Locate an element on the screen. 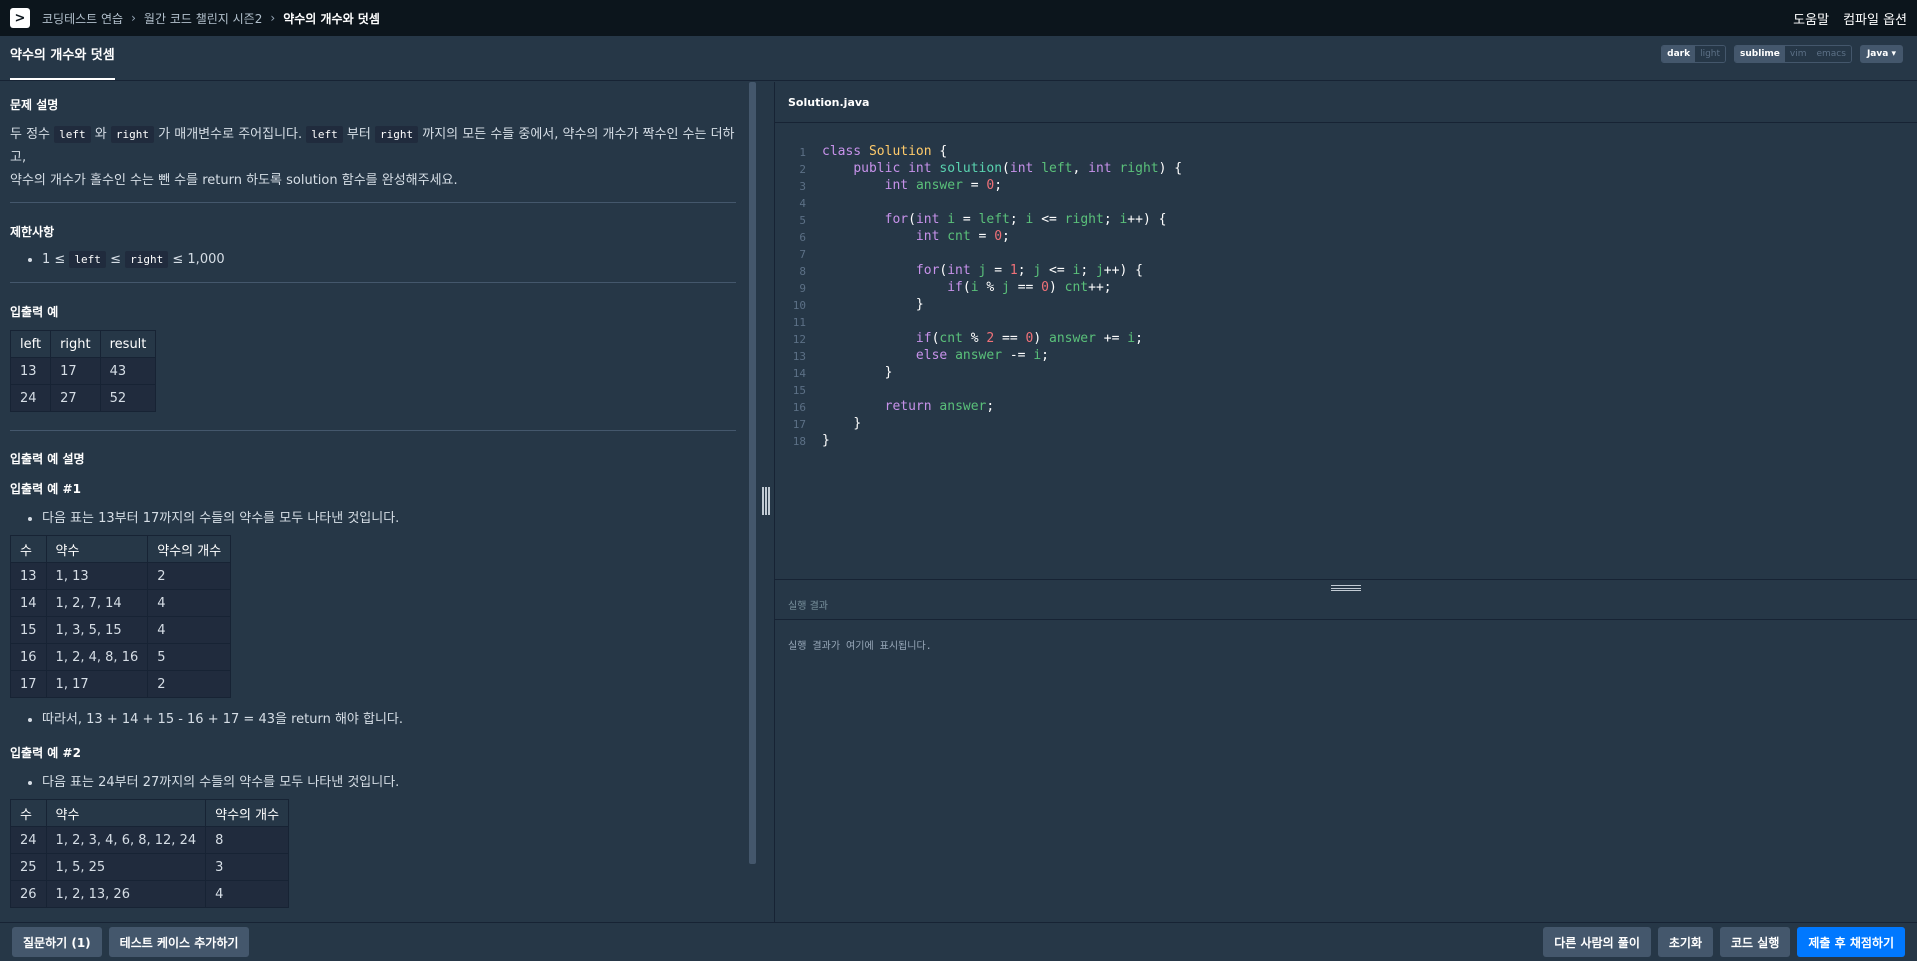 This screenshot has width=1917, height=961. theme-toggle: dark light is located at coordinates (1694, 54).